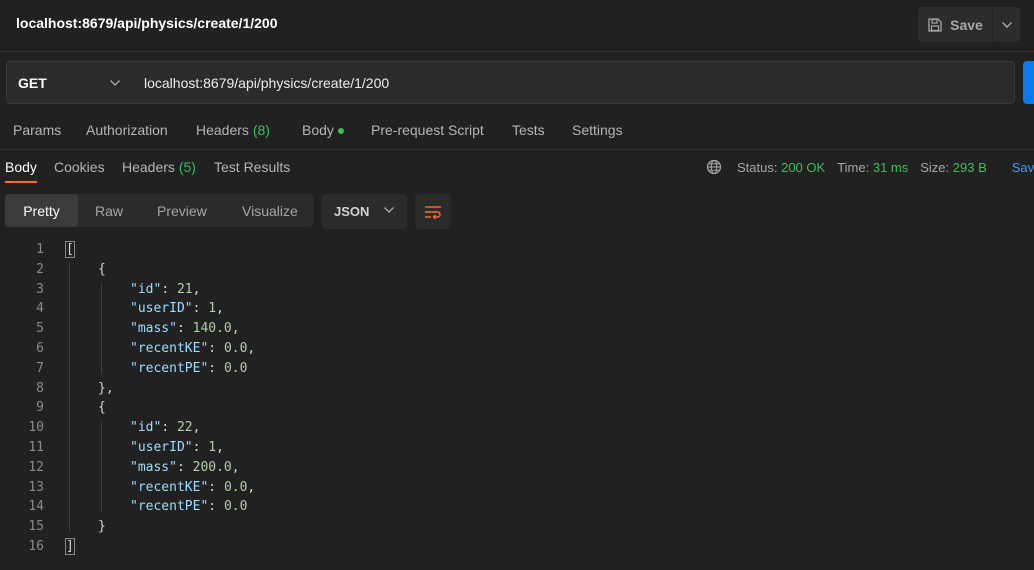 This screenshot has width=1034, height=570. I want to click on code-text: "id": 22,, so click(165, 428).